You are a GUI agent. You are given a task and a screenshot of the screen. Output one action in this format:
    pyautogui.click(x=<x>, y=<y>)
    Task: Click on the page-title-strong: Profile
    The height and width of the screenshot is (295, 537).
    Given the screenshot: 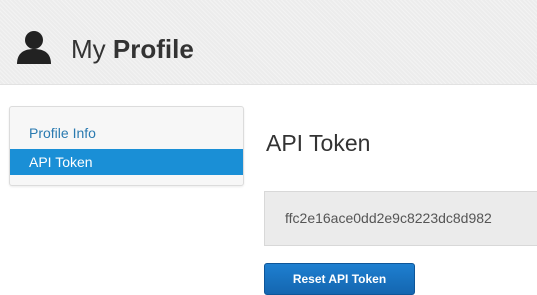 What is the action you would take?
    pyautogui.click(x=153, y=49)
    